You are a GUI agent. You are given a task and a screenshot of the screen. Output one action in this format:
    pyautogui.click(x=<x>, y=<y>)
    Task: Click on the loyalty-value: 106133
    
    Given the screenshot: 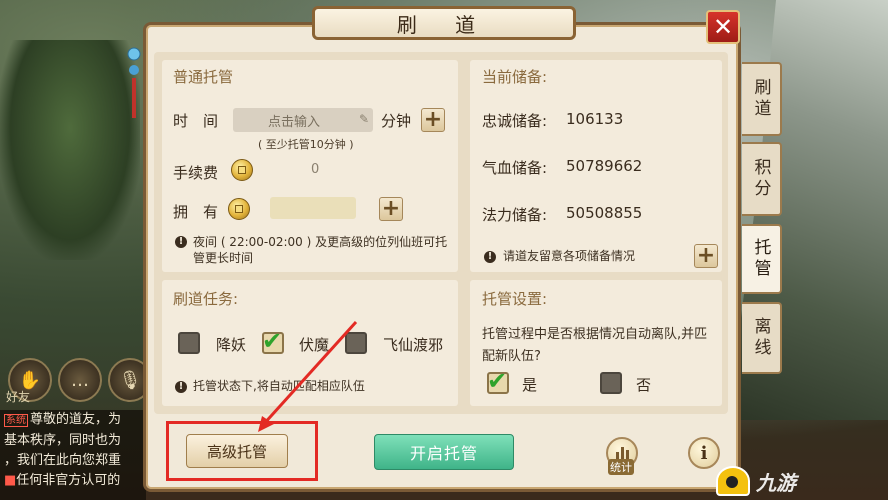 What is the action you would take?
    pyautogui.click(x=595, y=119)
    